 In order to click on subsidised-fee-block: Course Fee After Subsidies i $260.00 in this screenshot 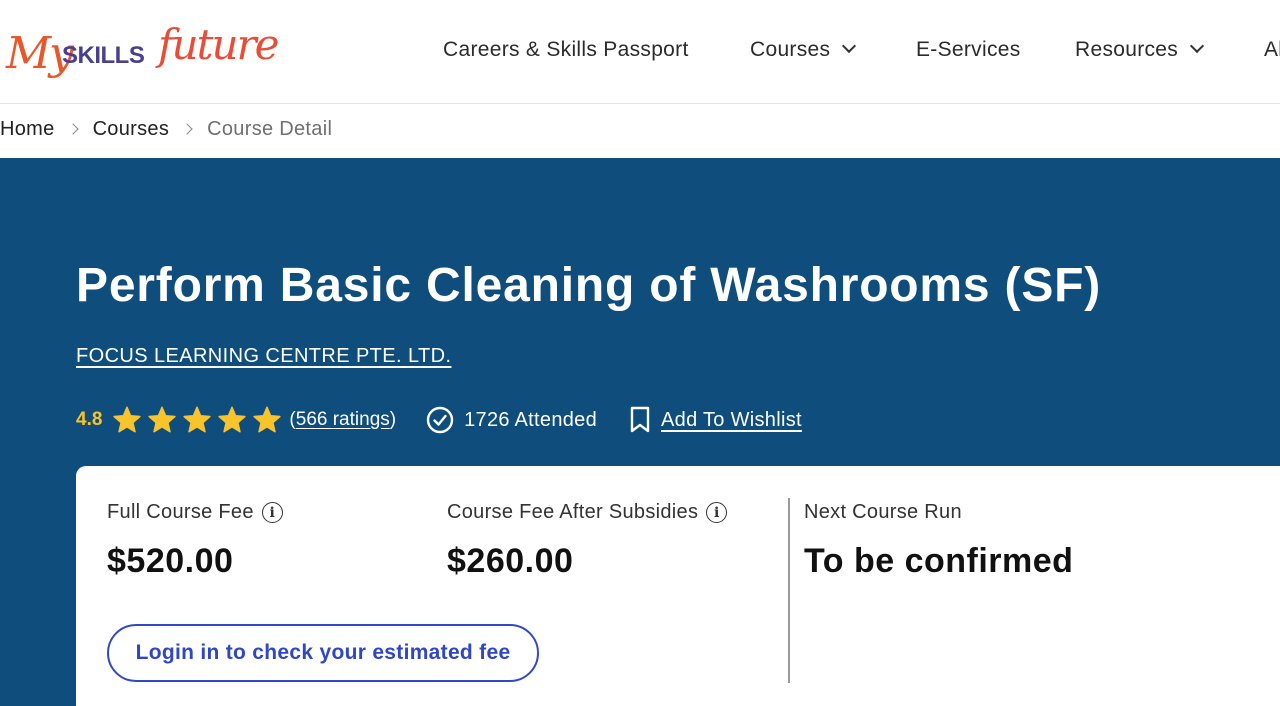, I will do `click(587, 541)`.